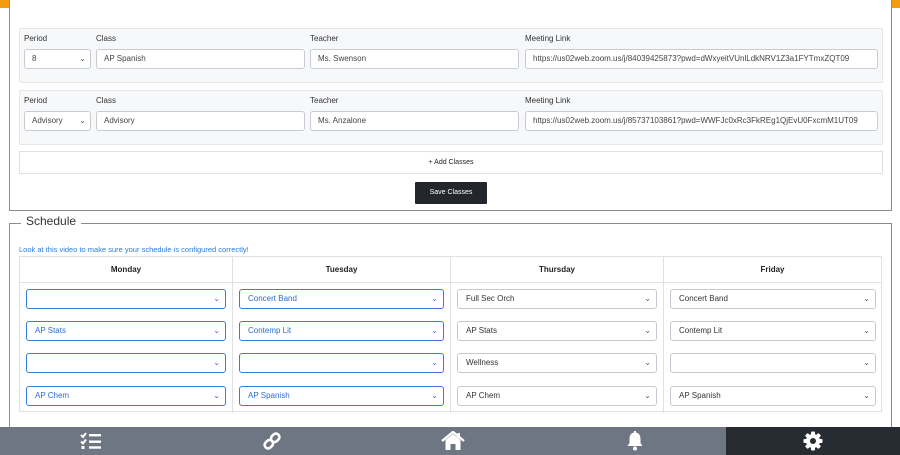 The width and height of the screenshot is (900, 455). I want to click on schedule-select-friday: AP Spanish ⌄, so click(773, 396).